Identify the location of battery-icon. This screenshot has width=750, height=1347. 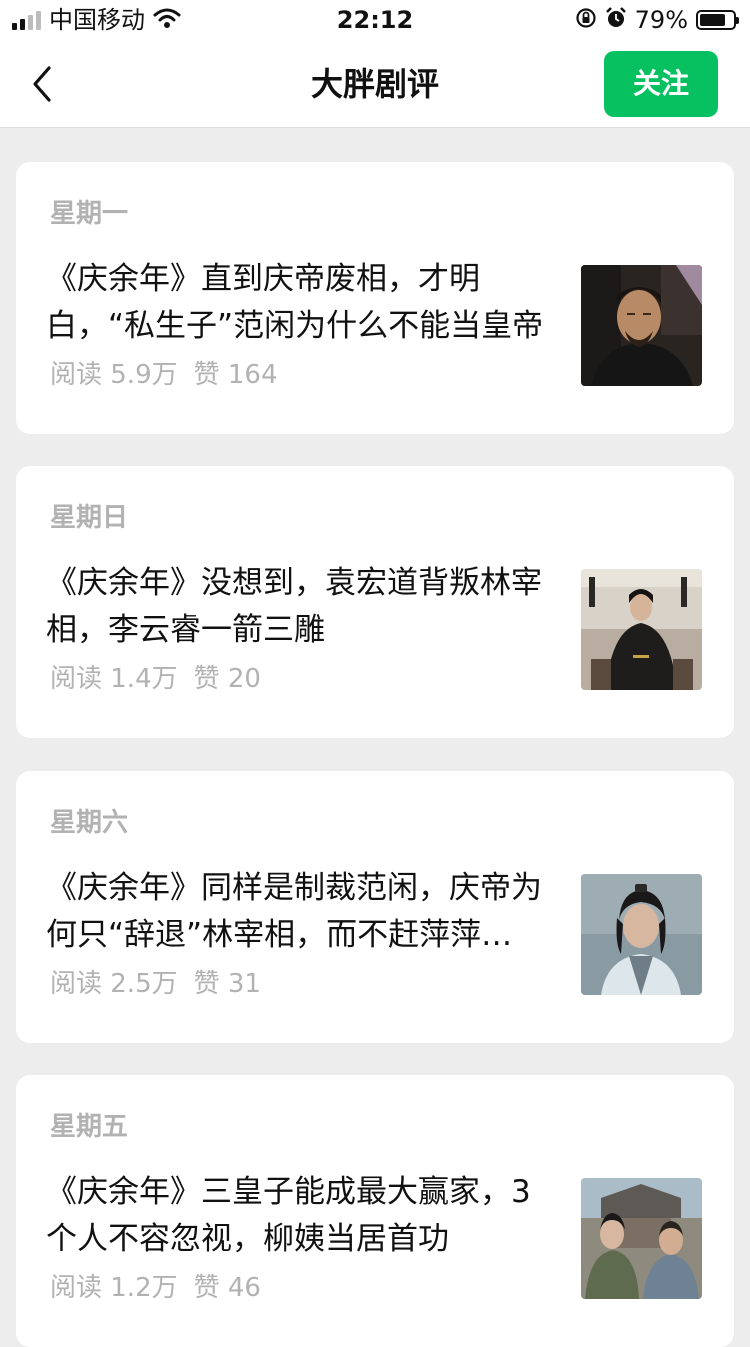
(717, 20).